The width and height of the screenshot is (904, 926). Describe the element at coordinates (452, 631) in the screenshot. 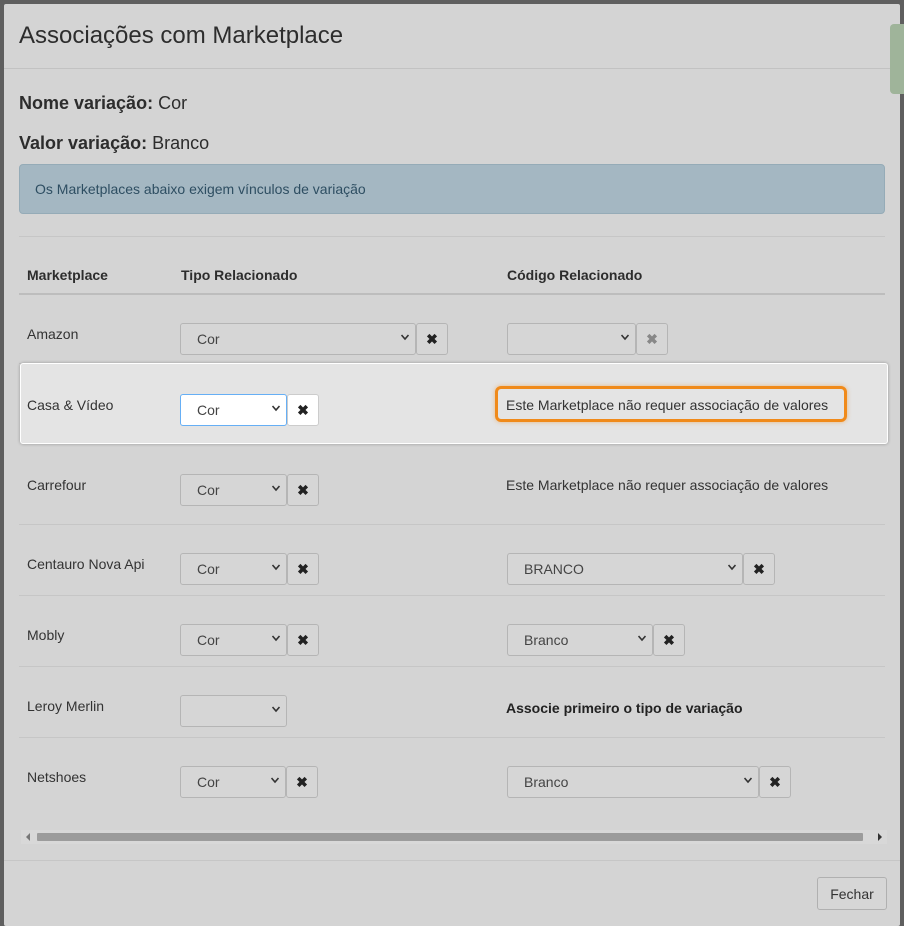

I see `table-row: Mobly Cor ✖ Branco ✖` at that location.